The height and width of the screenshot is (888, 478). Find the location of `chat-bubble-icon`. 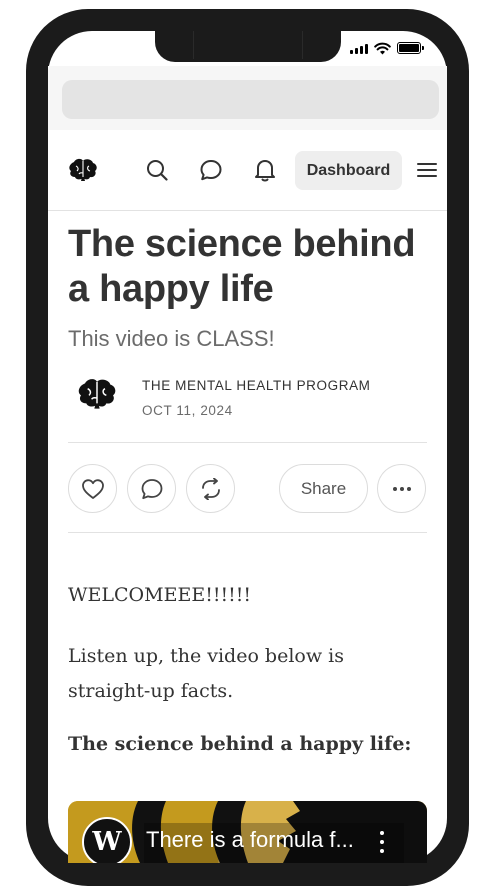

chat-bubble-icon is located at coordinates (211, 170).